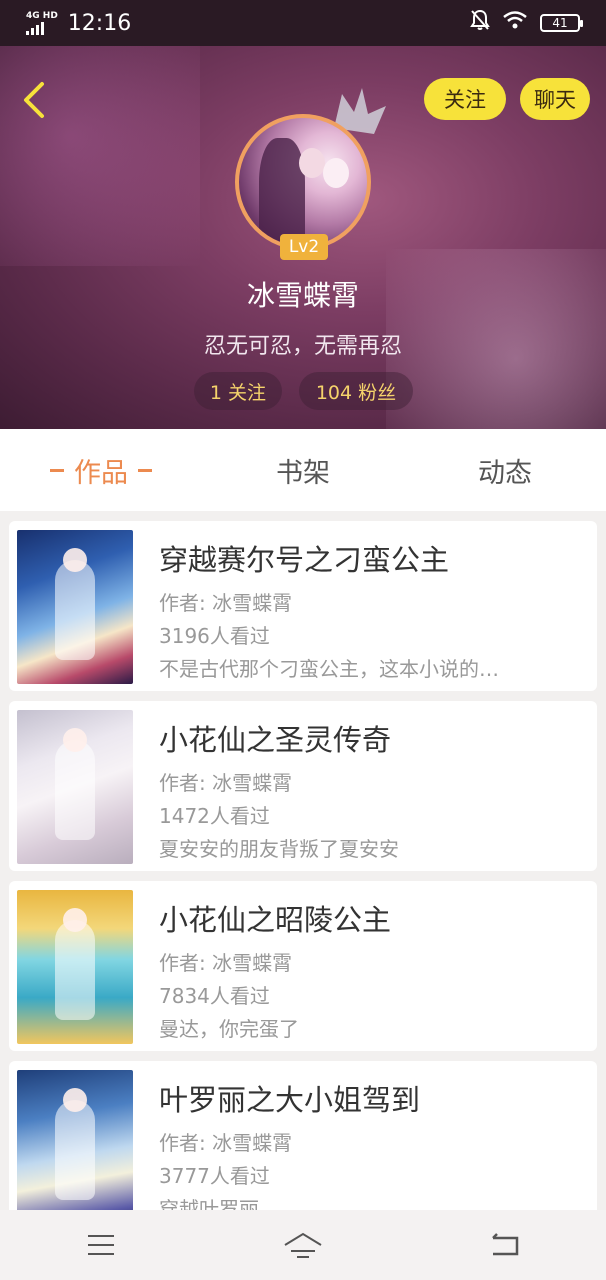 This screenshot has height=1280, width=606. I want to click on tab-label: 作品, so click(101, 473).